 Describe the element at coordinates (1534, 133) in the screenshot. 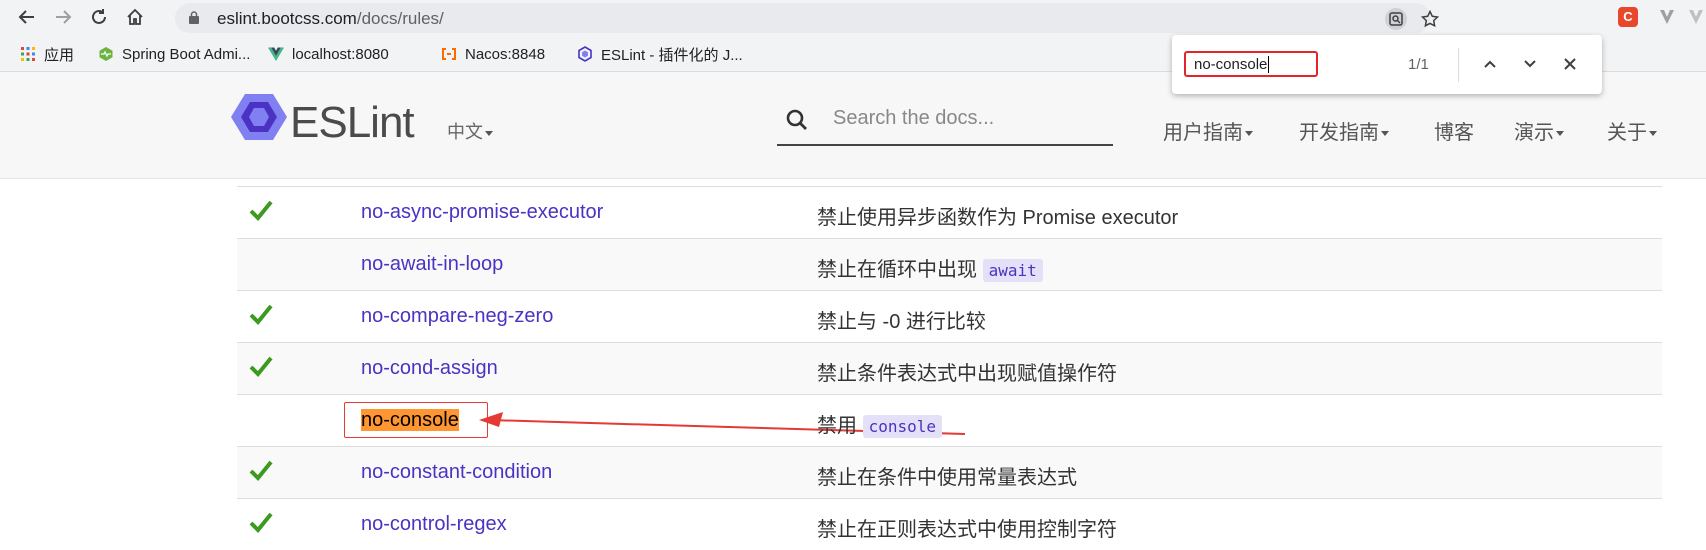

I see `nav-label: 演示` at that location.